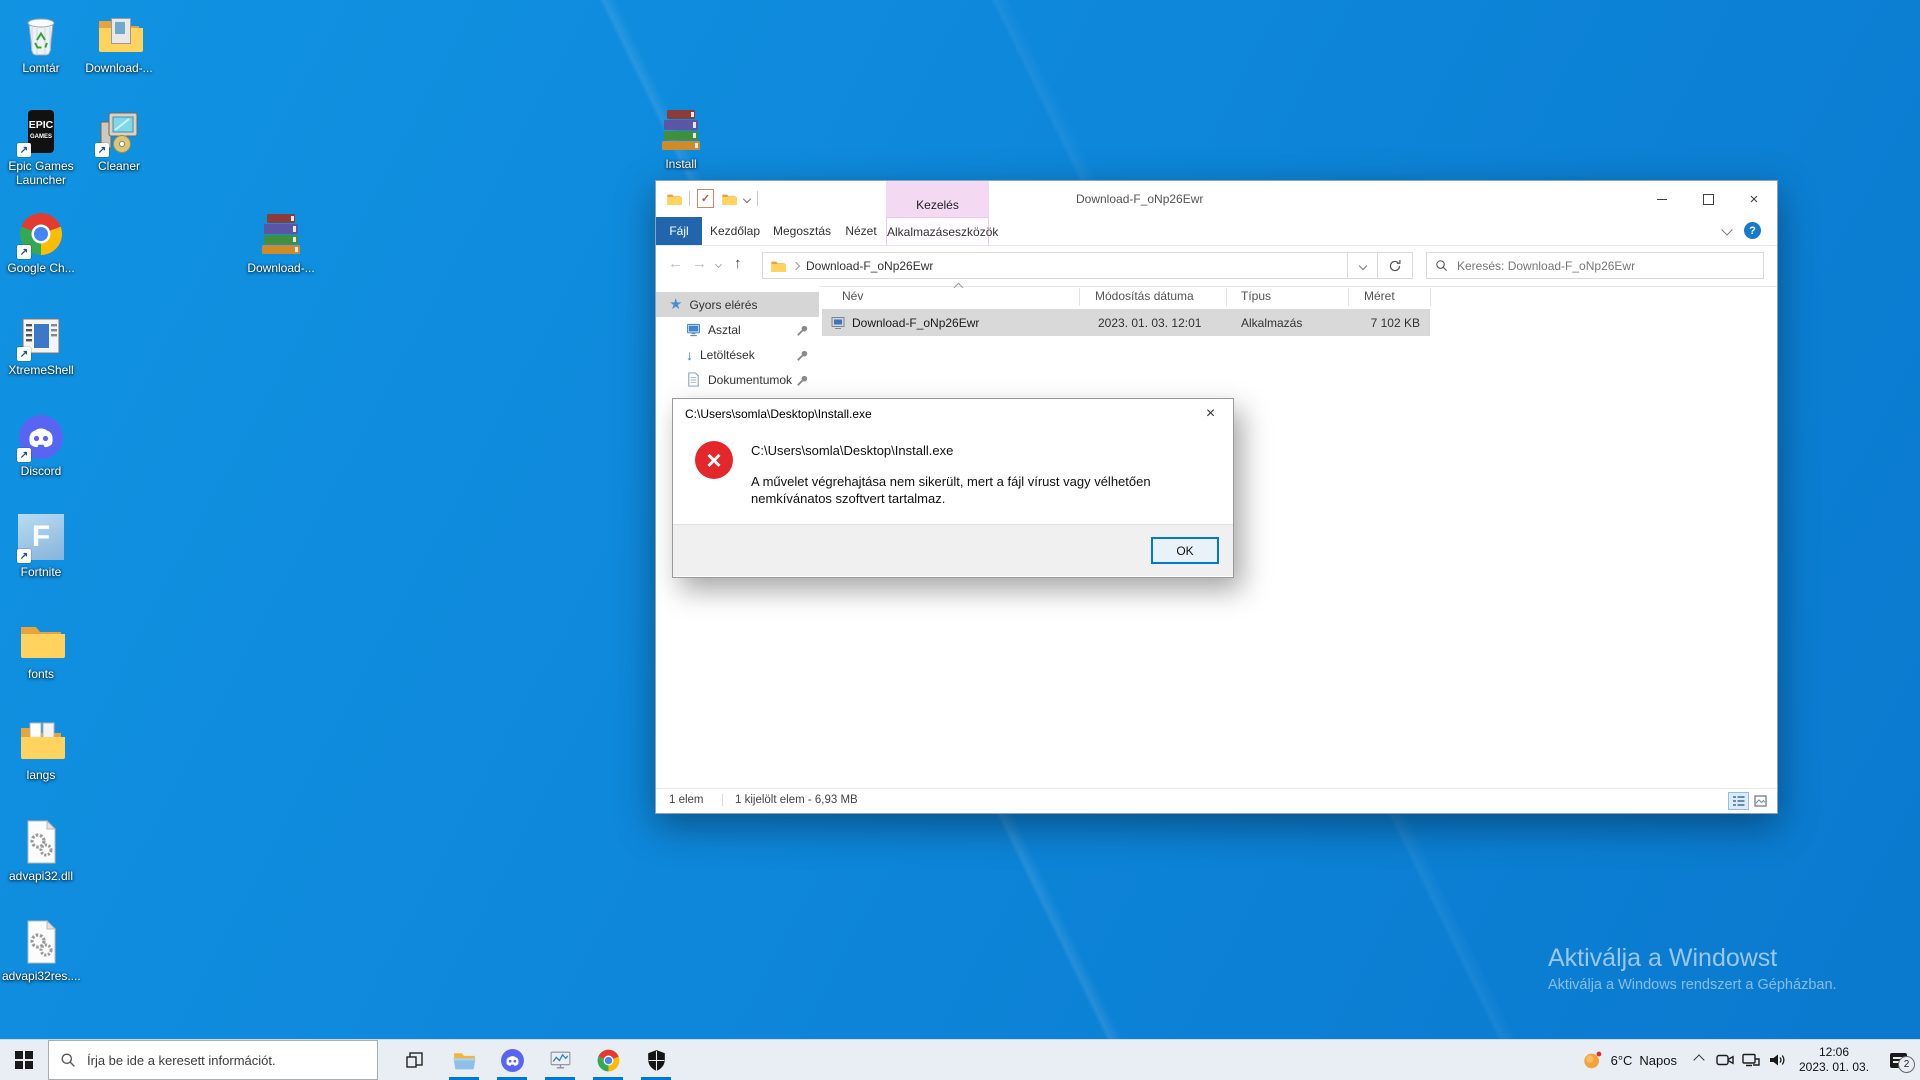 The height and width of the screenshot is (1080, 1920). I want to click on column-header-type: Típus, so click(1256, 296).